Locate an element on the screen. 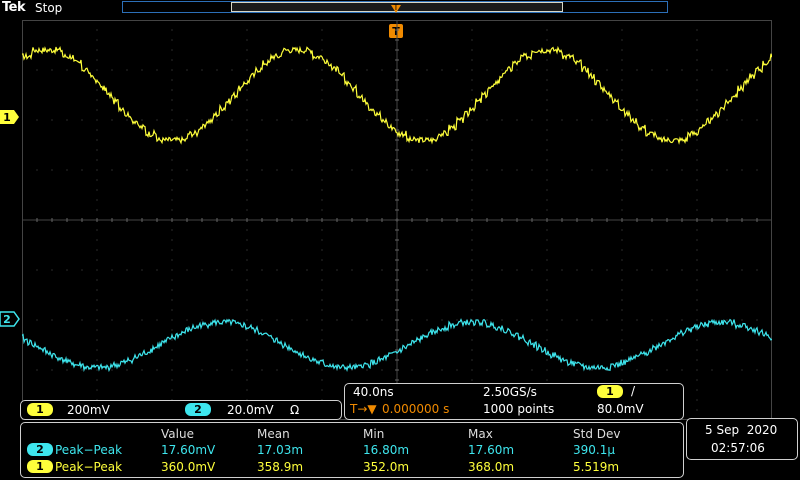  date-time-panel: 5 Sep 2020 02:57:06 is located at coordinates (742, 439).